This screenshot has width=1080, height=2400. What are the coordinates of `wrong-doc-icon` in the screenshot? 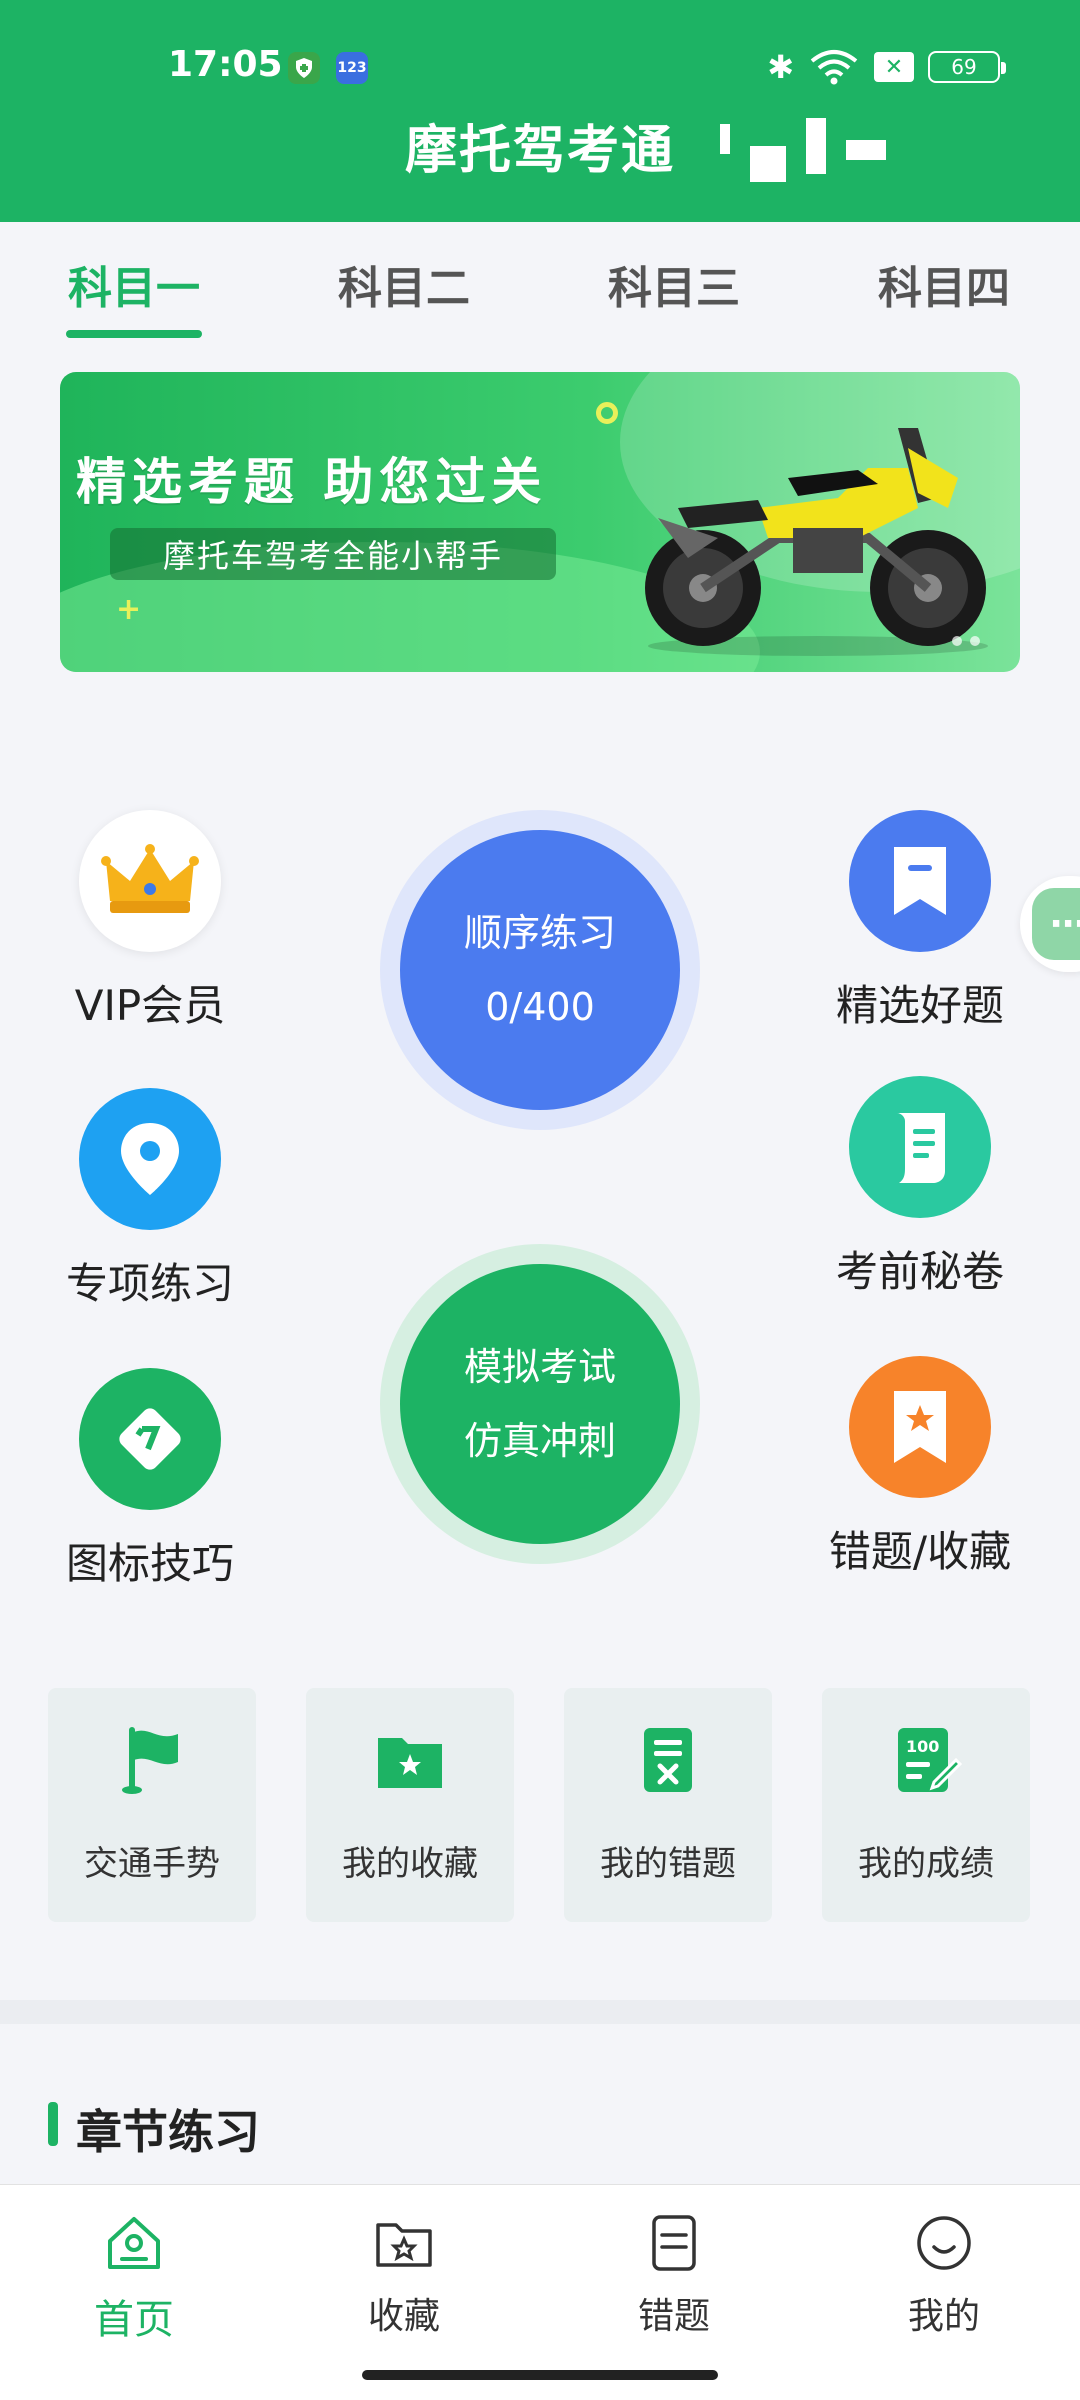 It's located at (668, 1760).